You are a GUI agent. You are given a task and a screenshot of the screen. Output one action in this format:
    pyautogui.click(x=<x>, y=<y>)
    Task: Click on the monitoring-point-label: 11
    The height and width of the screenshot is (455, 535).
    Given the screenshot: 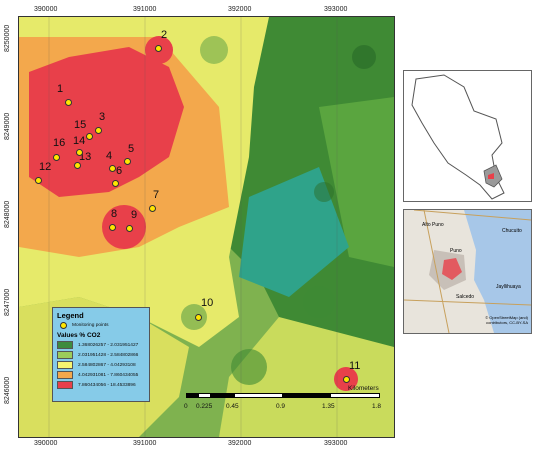 What is the action you would take?
    pyautogui.click(x=355, y=366)
    